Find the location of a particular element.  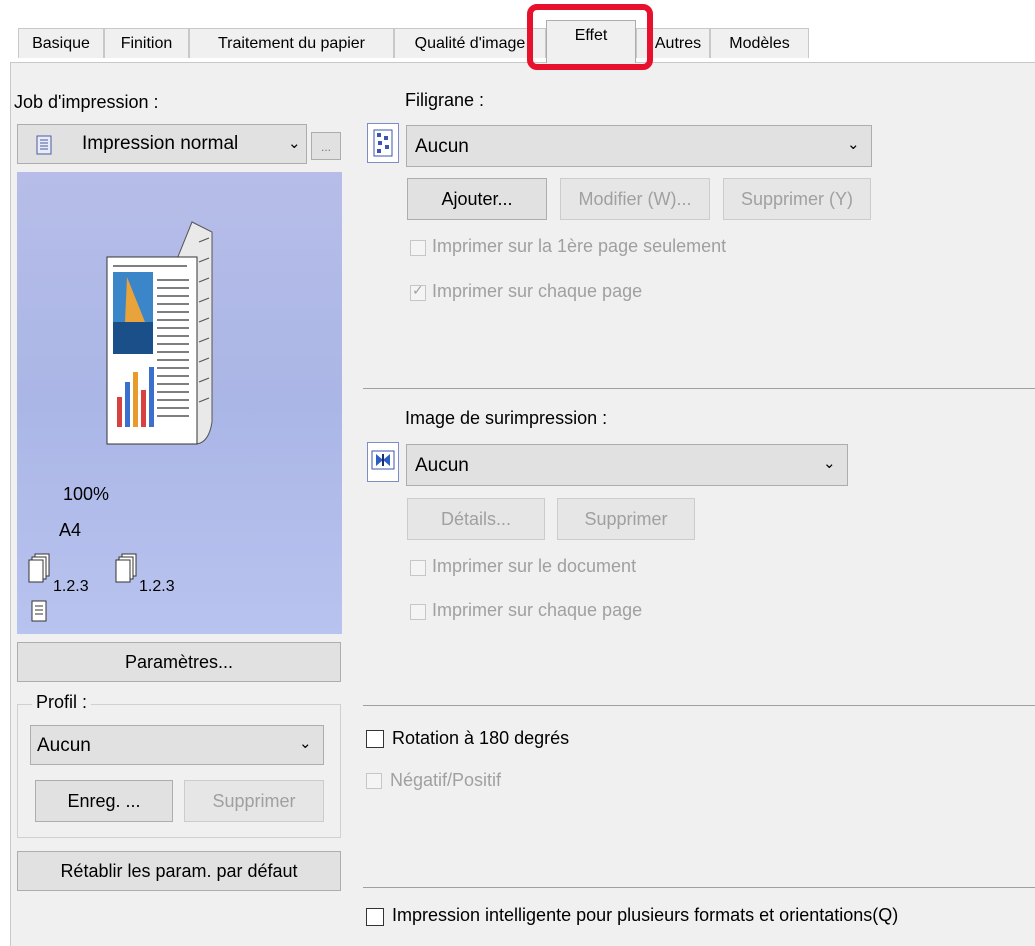

collate-label-1: 1.2.3 is located at coordinates (71, 586).